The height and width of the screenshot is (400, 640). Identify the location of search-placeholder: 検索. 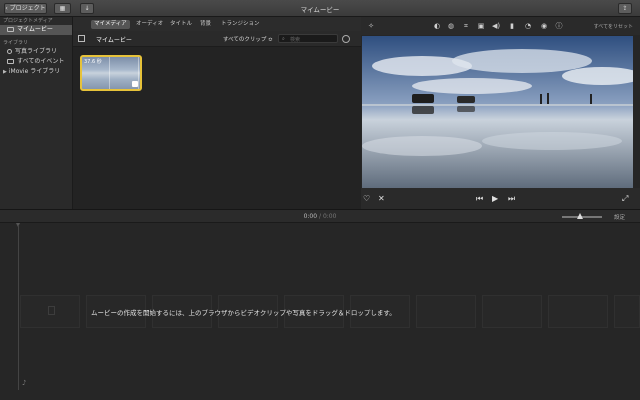
(295, 40).